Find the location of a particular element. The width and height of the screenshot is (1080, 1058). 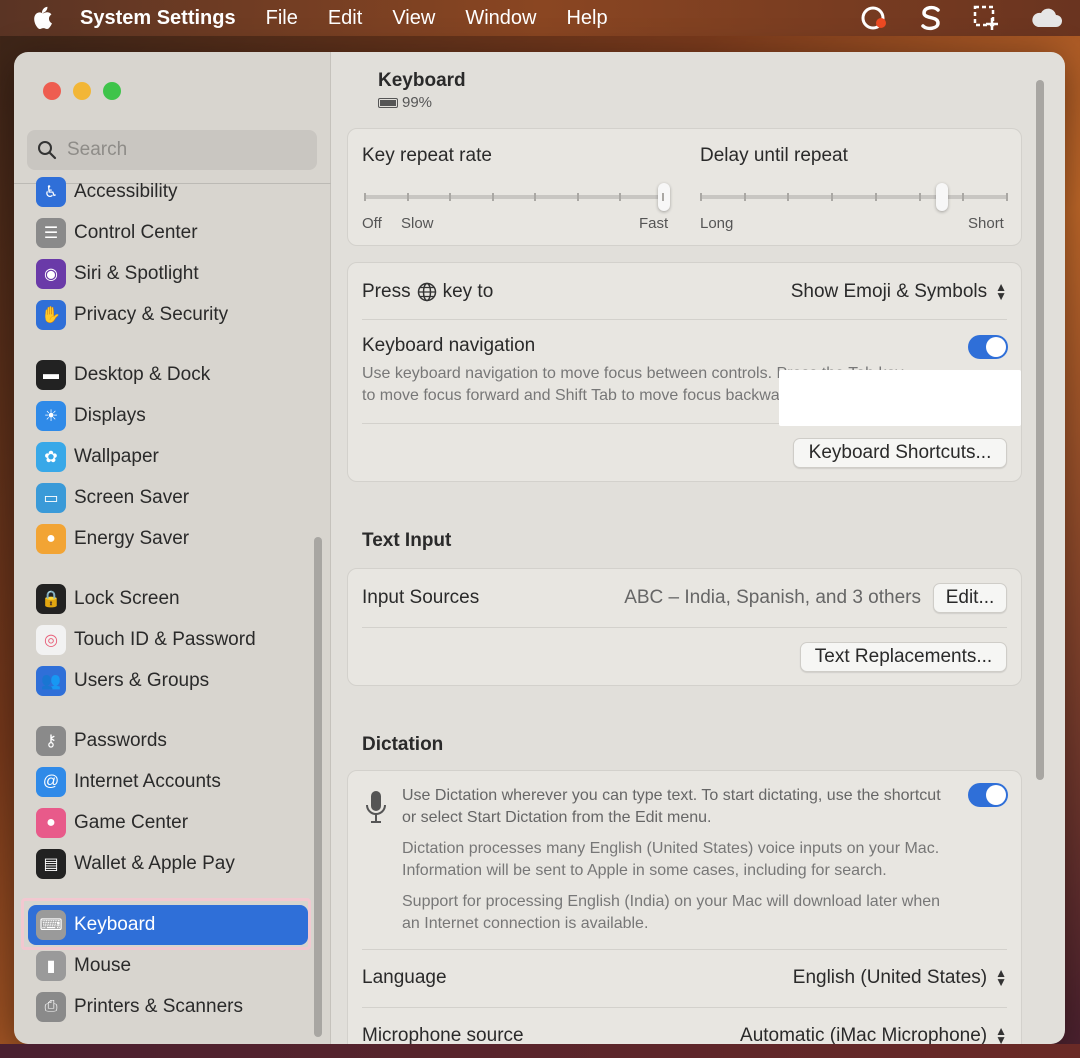

key-repeat-knob is located at coordinates (664, 197).